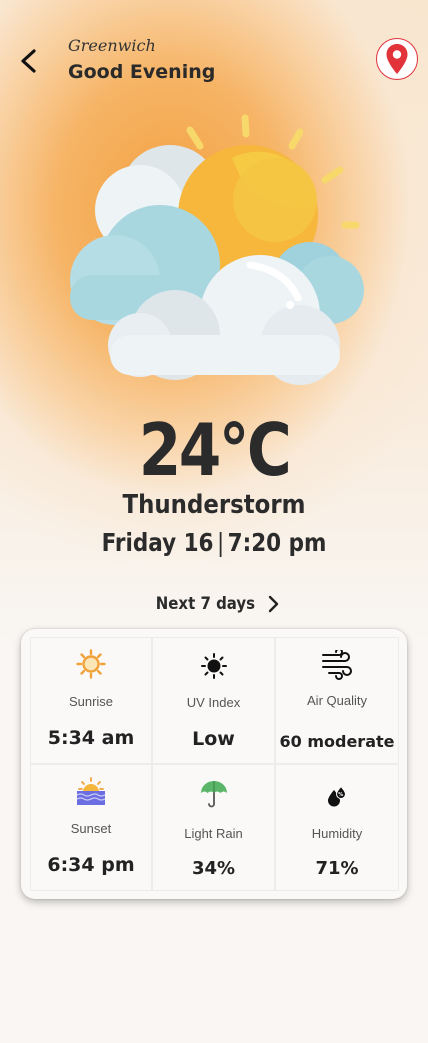 This screenshot has width=428, height=1043. I want to click on next-7-days-link: Next 7 days, so click(214, 604).